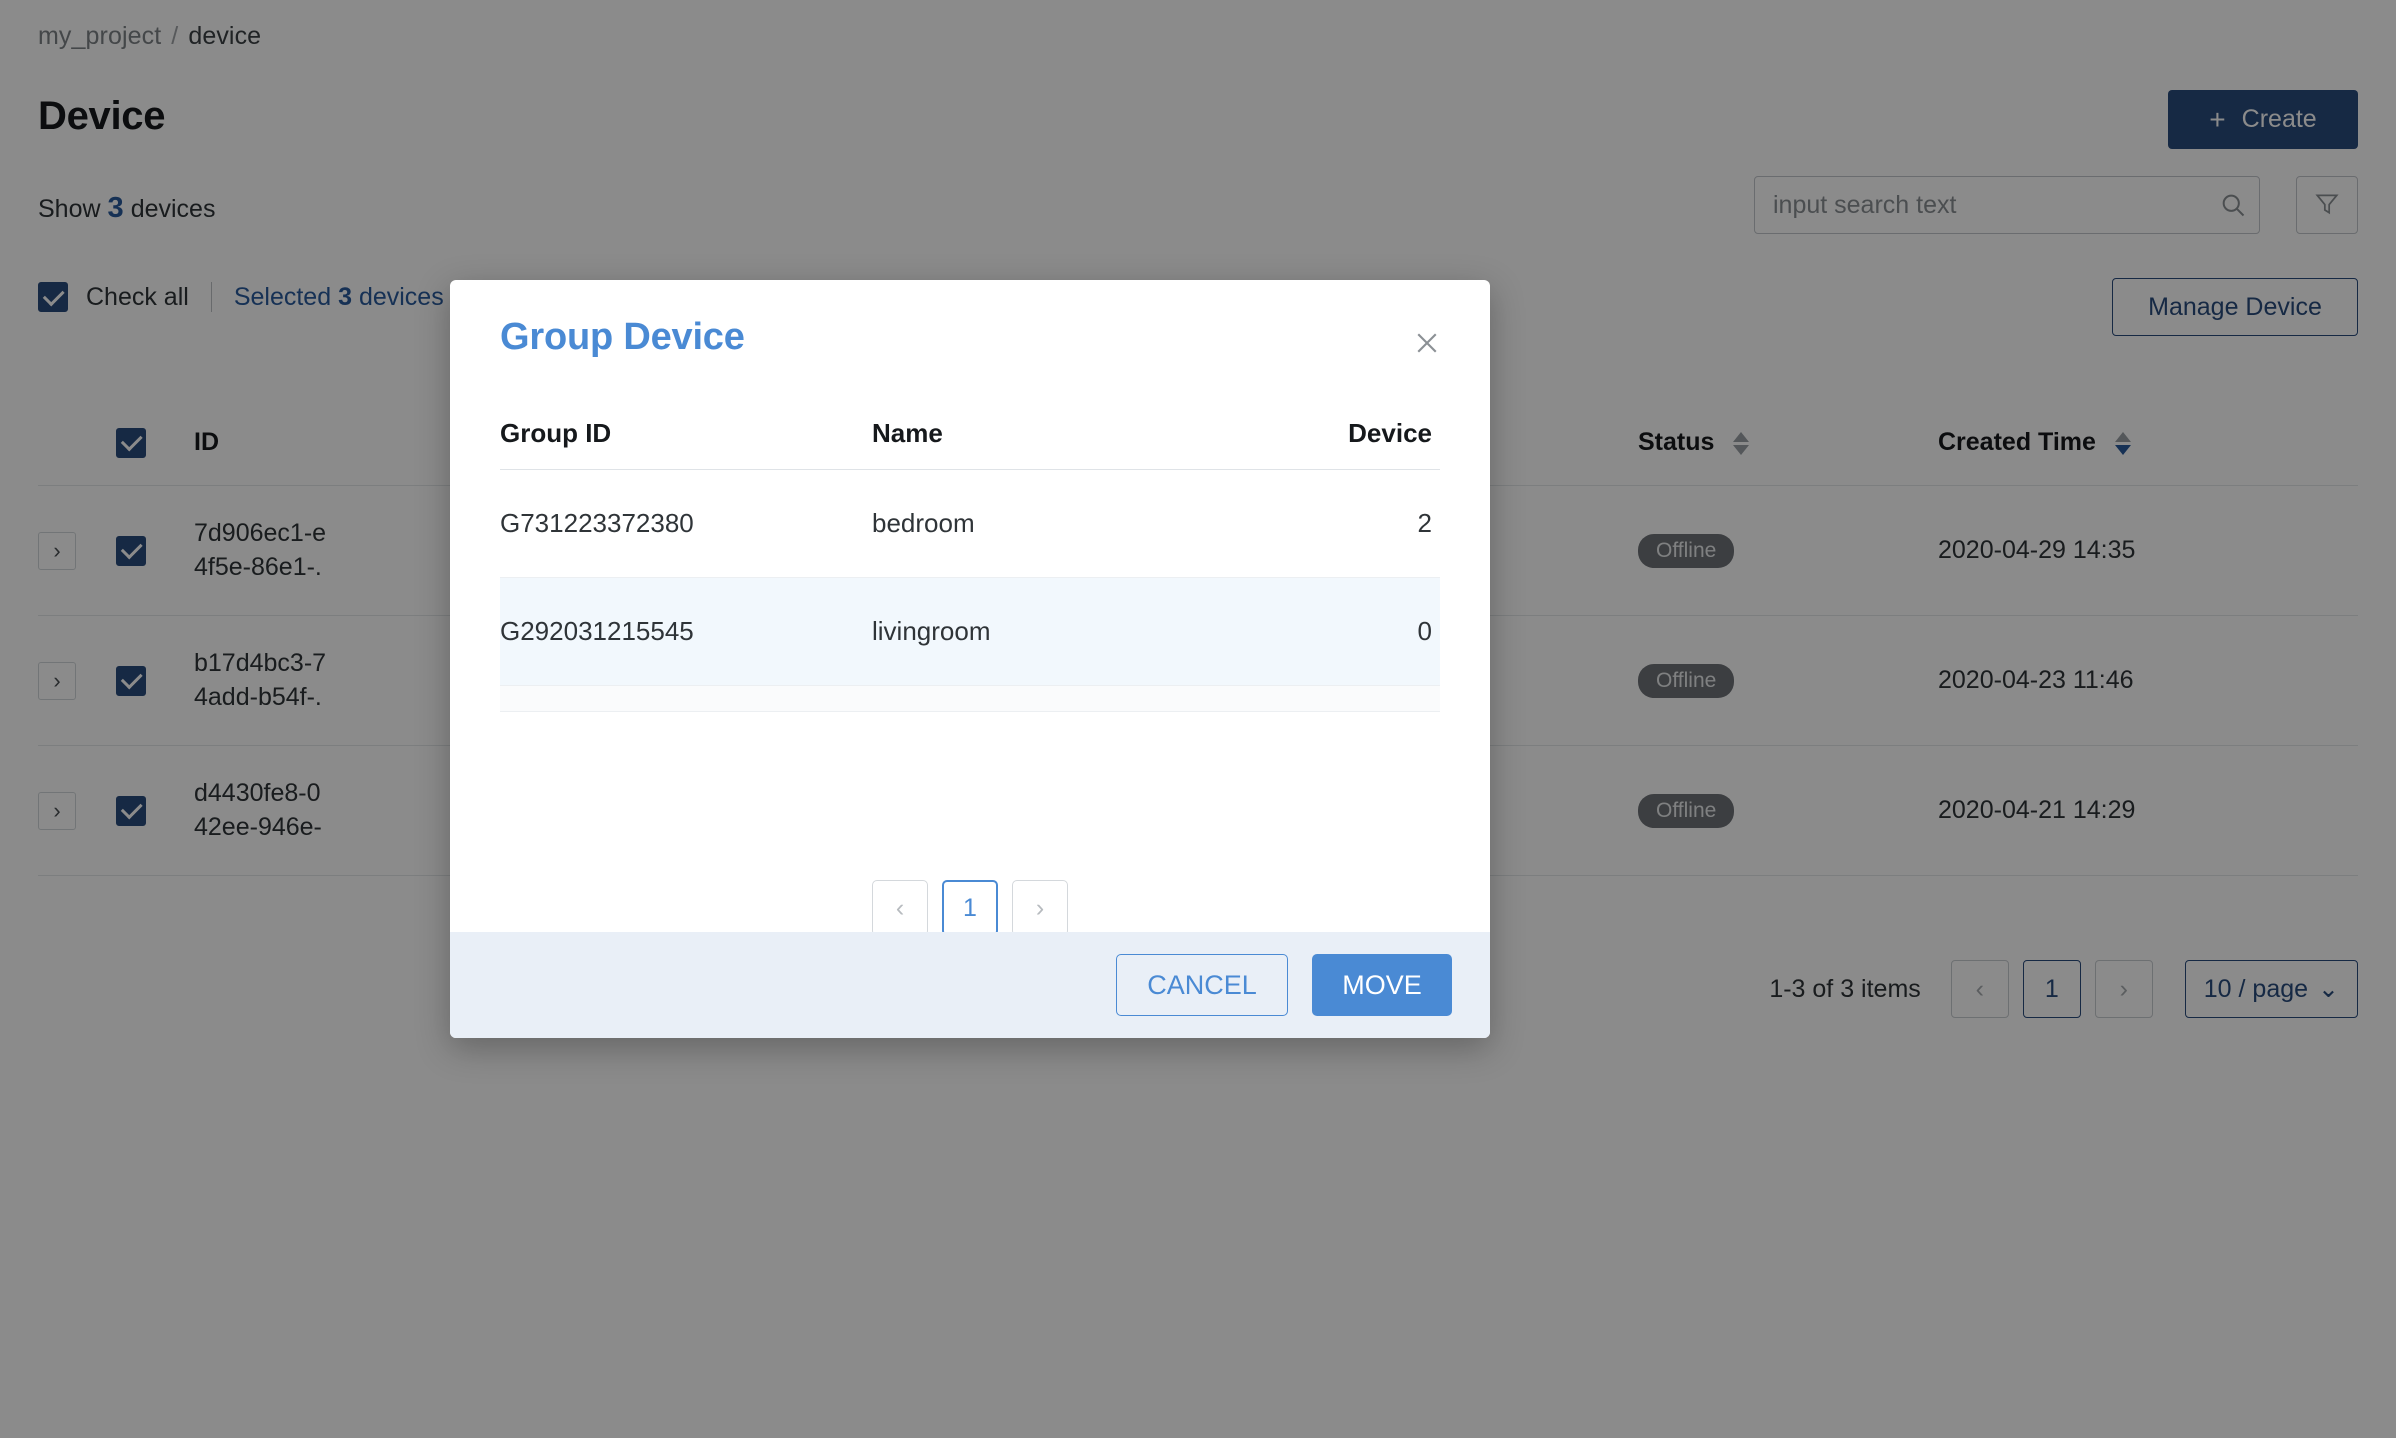 This screenshot has height=1438, width=2396. What do you see at coordinates (931, 631) in the screenshot?
I see `group-row-name: livingroom` at bounding box center [931, 631].